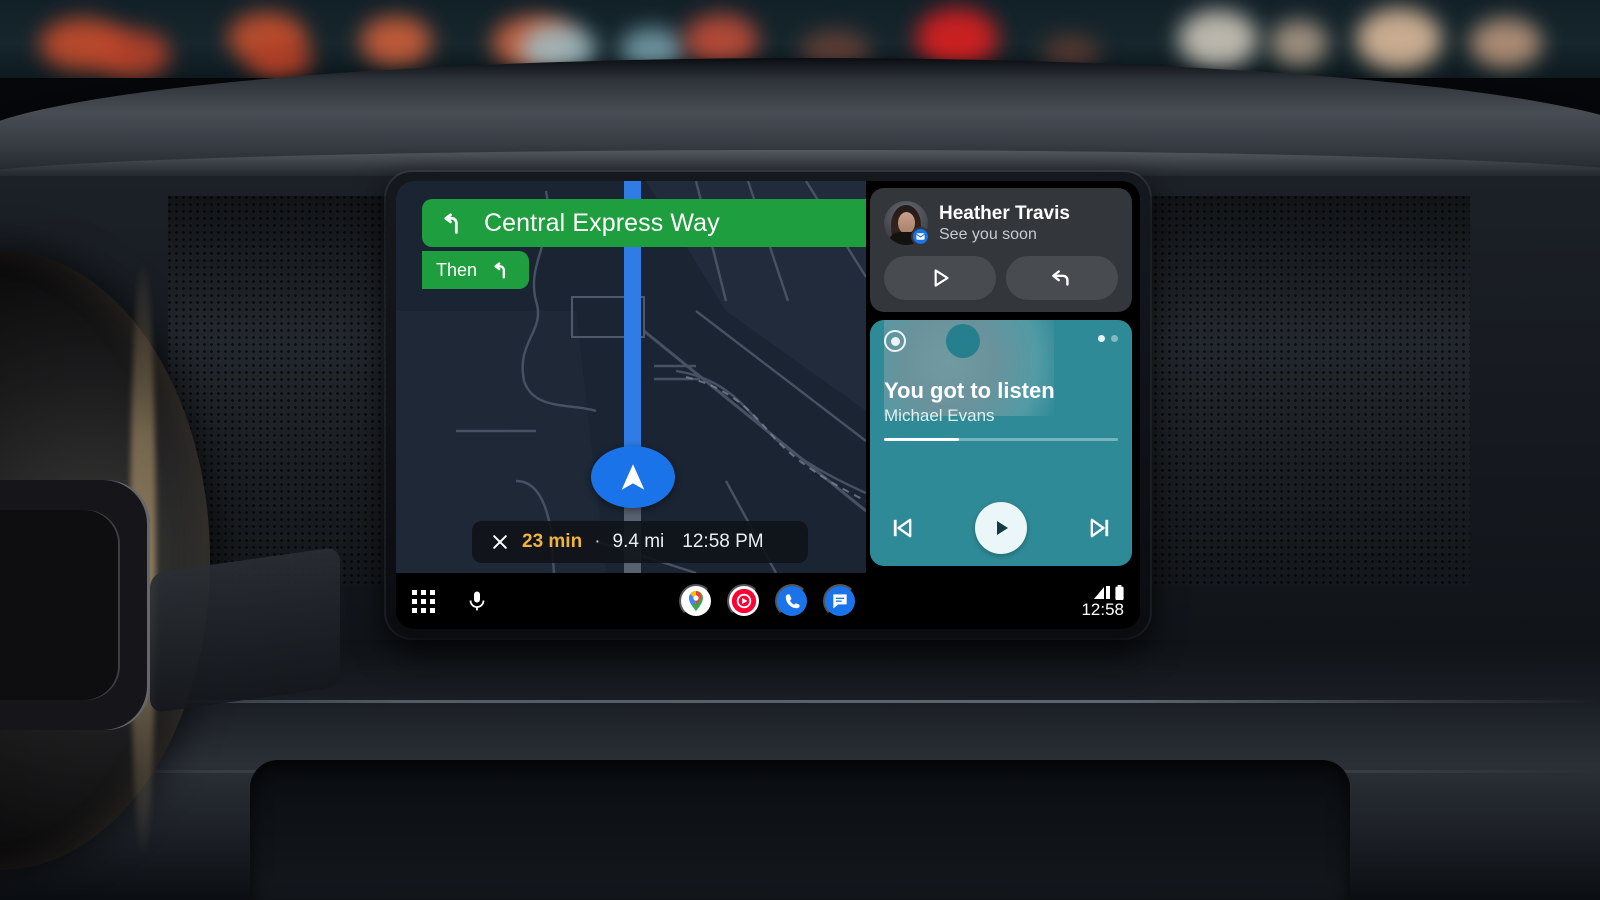 The image size is (1600, 900). What do you see at coordinates (1001, 278) in the screenshot?
I see `notification-actions` at bounding box center [1001, 278].